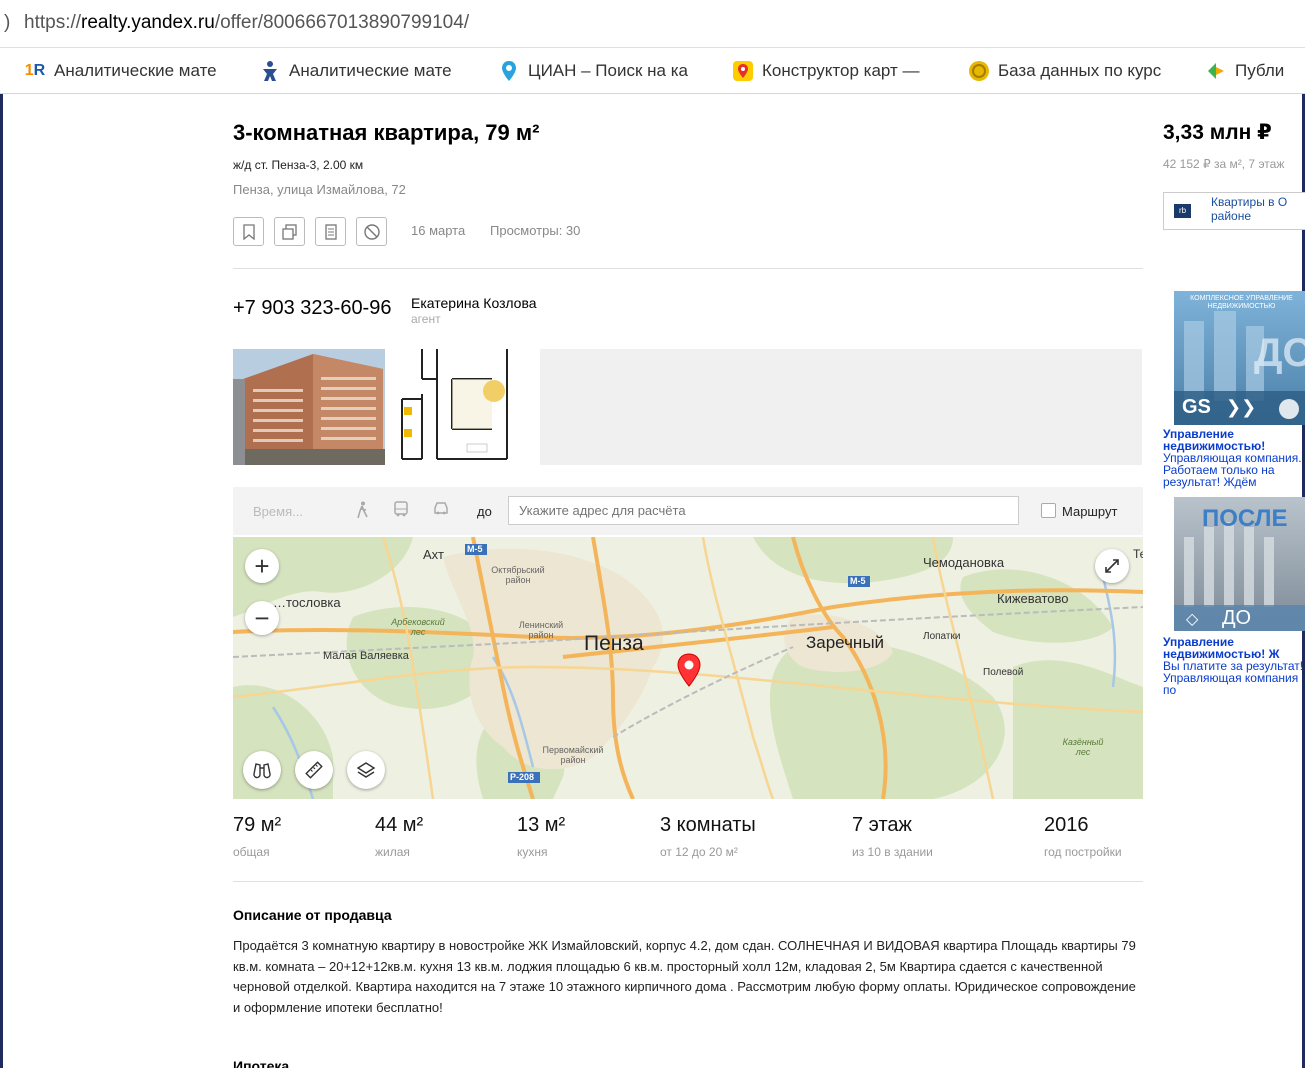 The width and height of the screenshot is (1305, 1068). What do you see at coordinates (541, 630) in the screenshot?
I see `map-label-leninsky: Ленинский район` at bounding box center [541, 630].